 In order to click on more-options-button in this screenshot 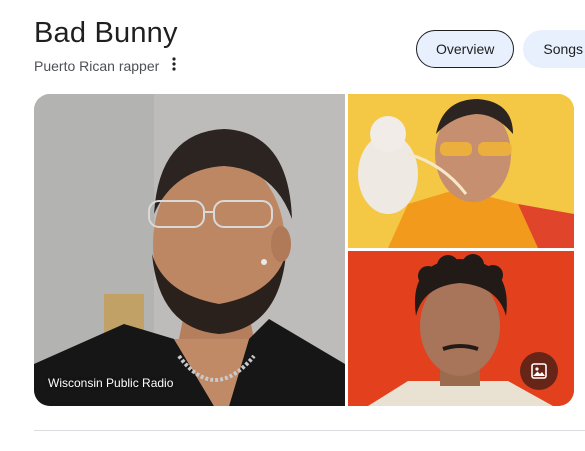, I will do `click(174, 64)`.